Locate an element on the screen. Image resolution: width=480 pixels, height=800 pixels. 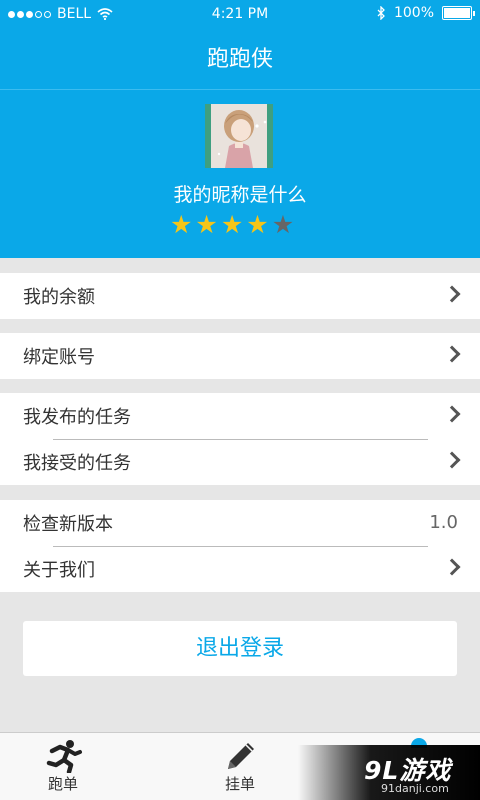
menu-item-label: 我发布的任务 is located at coordinates (77, 417).